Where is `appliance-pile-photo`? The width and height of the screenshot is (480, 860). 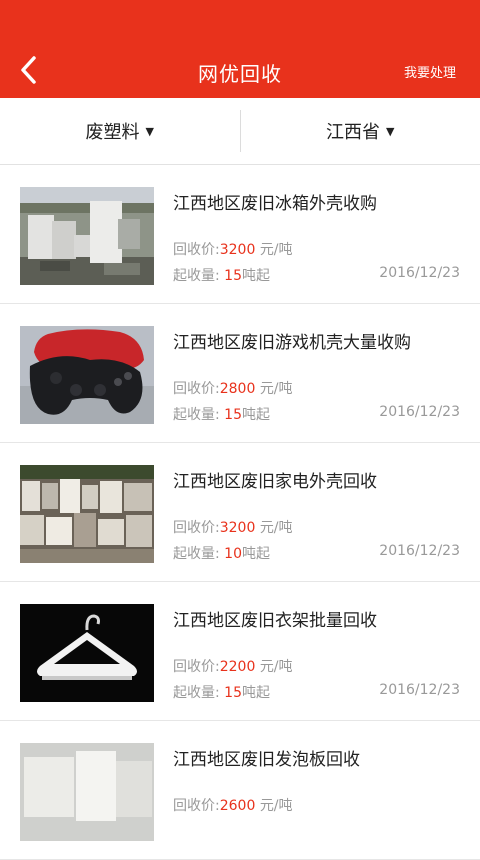
appliance-pile-photo is located at coordinates (87, 514).